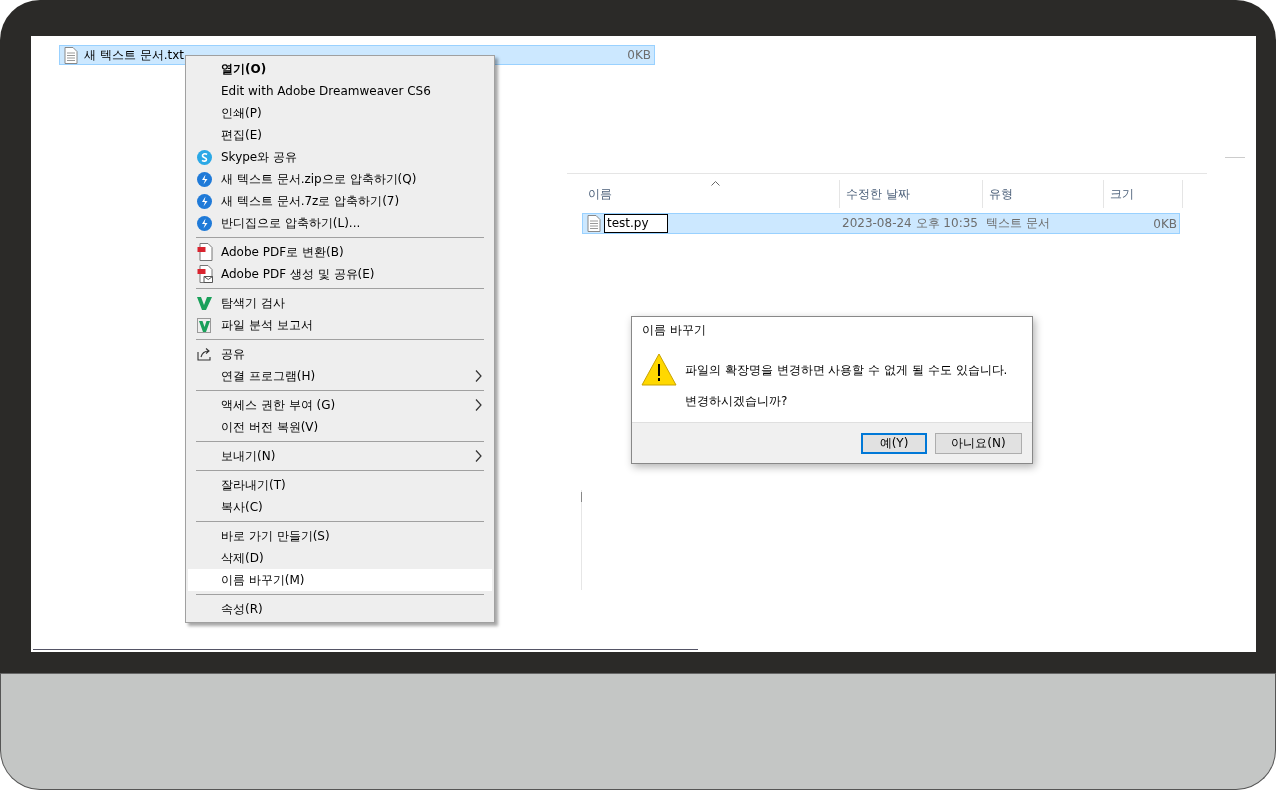 The width and height of the screenshot is (1276, 792). What do you see at coordinates (340, 536) in the screenshot?
I see `menu-item: 바로 가기 만들기(S)` at bounding box center [340, 536].